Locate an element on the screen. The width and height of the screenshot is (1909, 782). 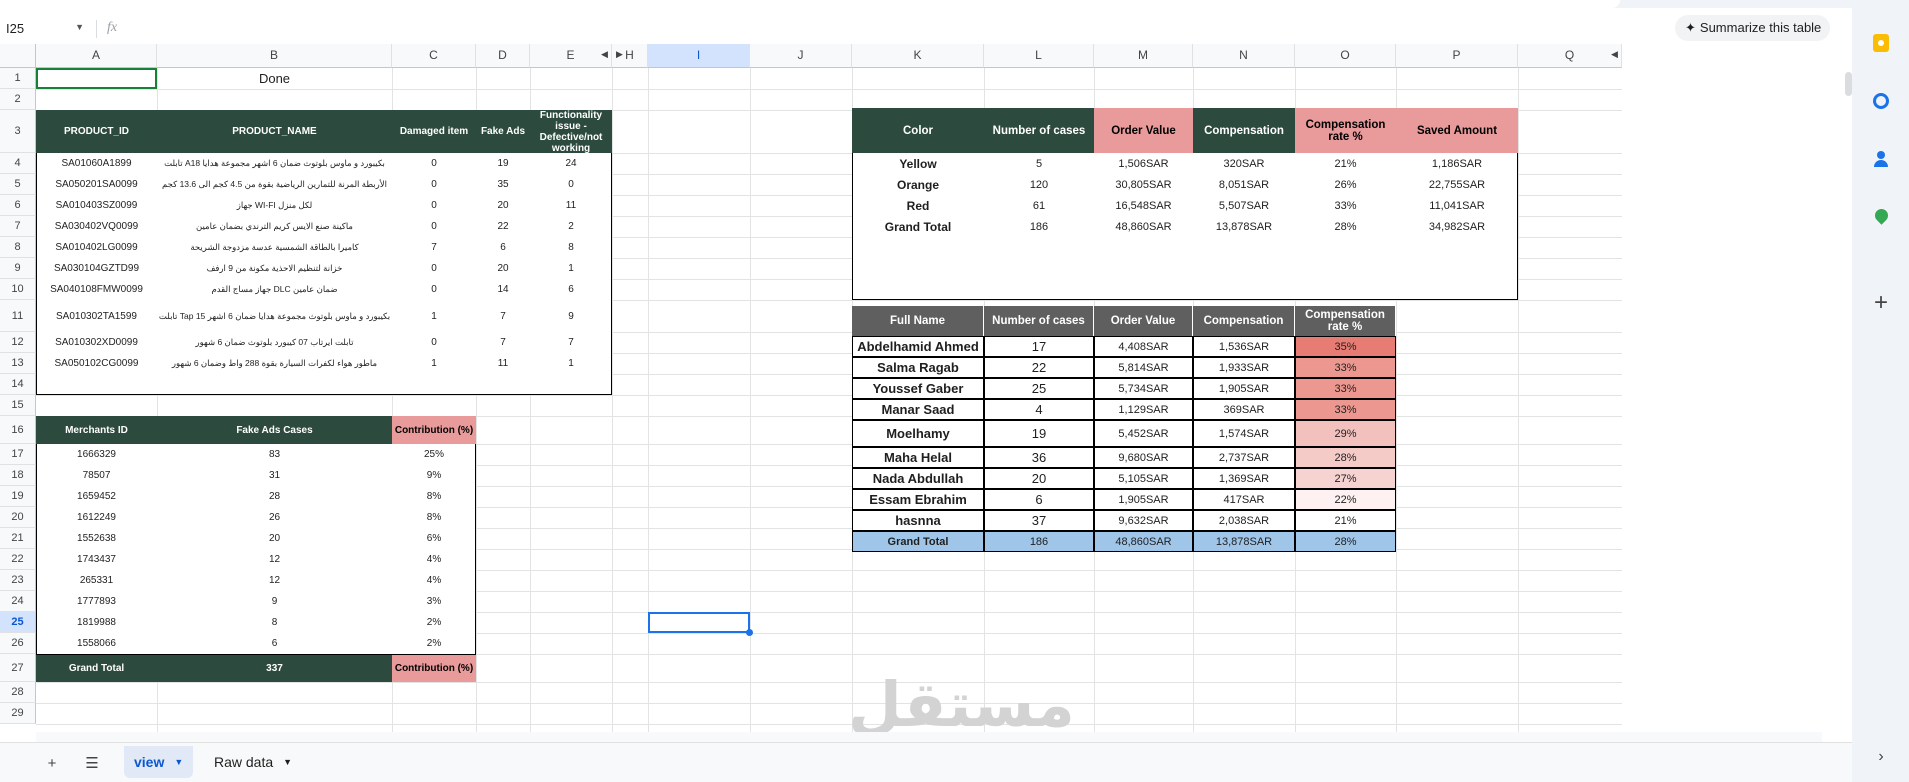
names-cell: Essam Ebrahim is located at coordinates (918, 499).